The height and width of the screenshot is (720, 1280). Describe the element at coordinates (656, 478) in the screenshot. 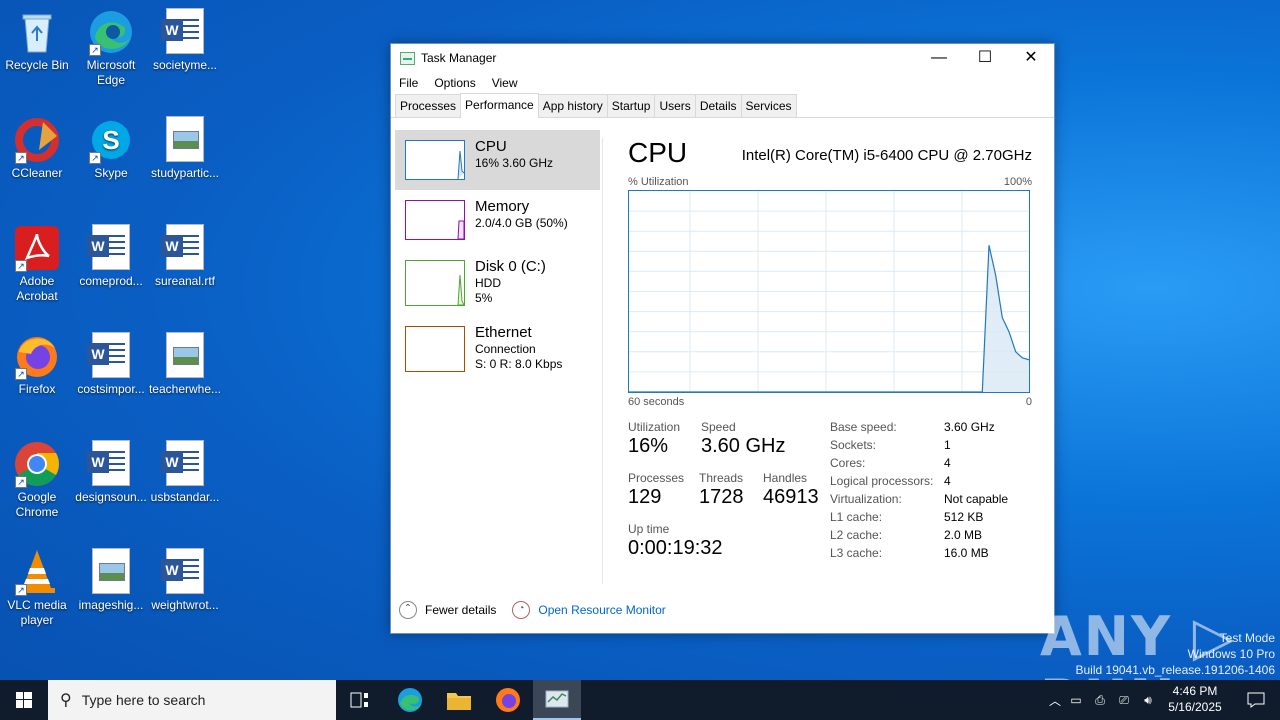

I see `stat-label: Processes` at that location.